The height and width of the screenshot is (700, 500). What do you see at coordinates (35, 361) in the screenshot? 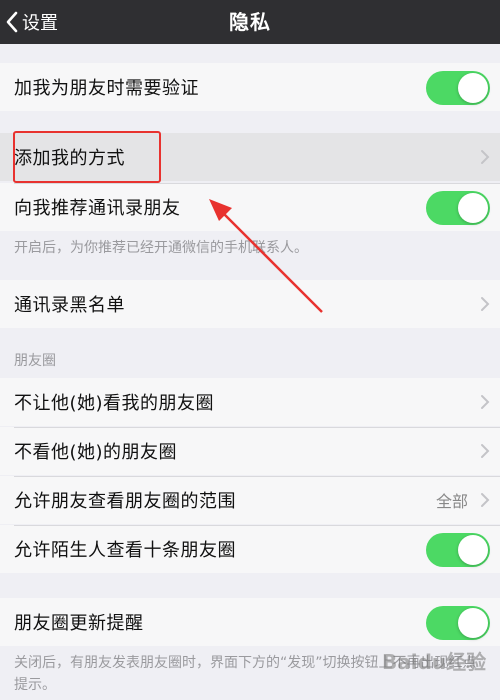
I see `section-header-moments: 朋友圈` at bounding box center [35, 361].